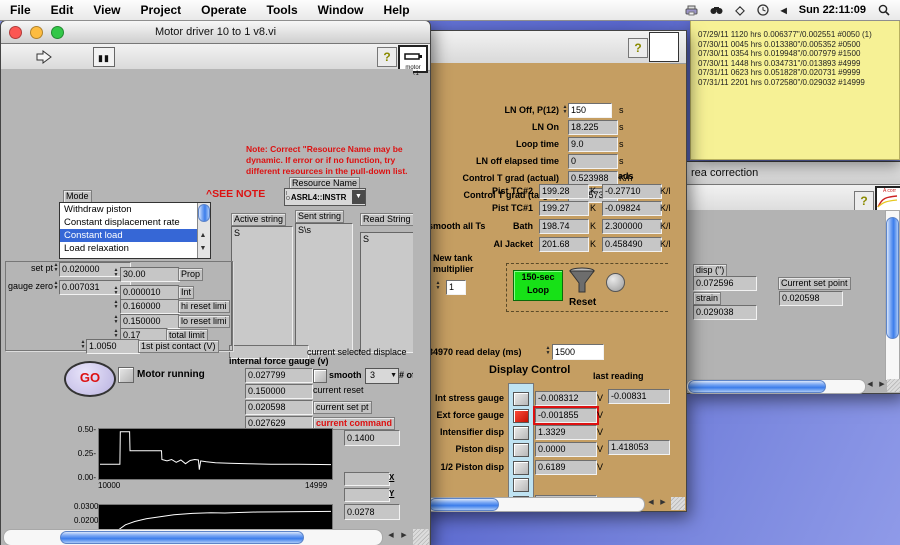  Describe the element at coordinates (130, 248) in the screenshot. I see `mode-item-3: Load relaxation` at that location.